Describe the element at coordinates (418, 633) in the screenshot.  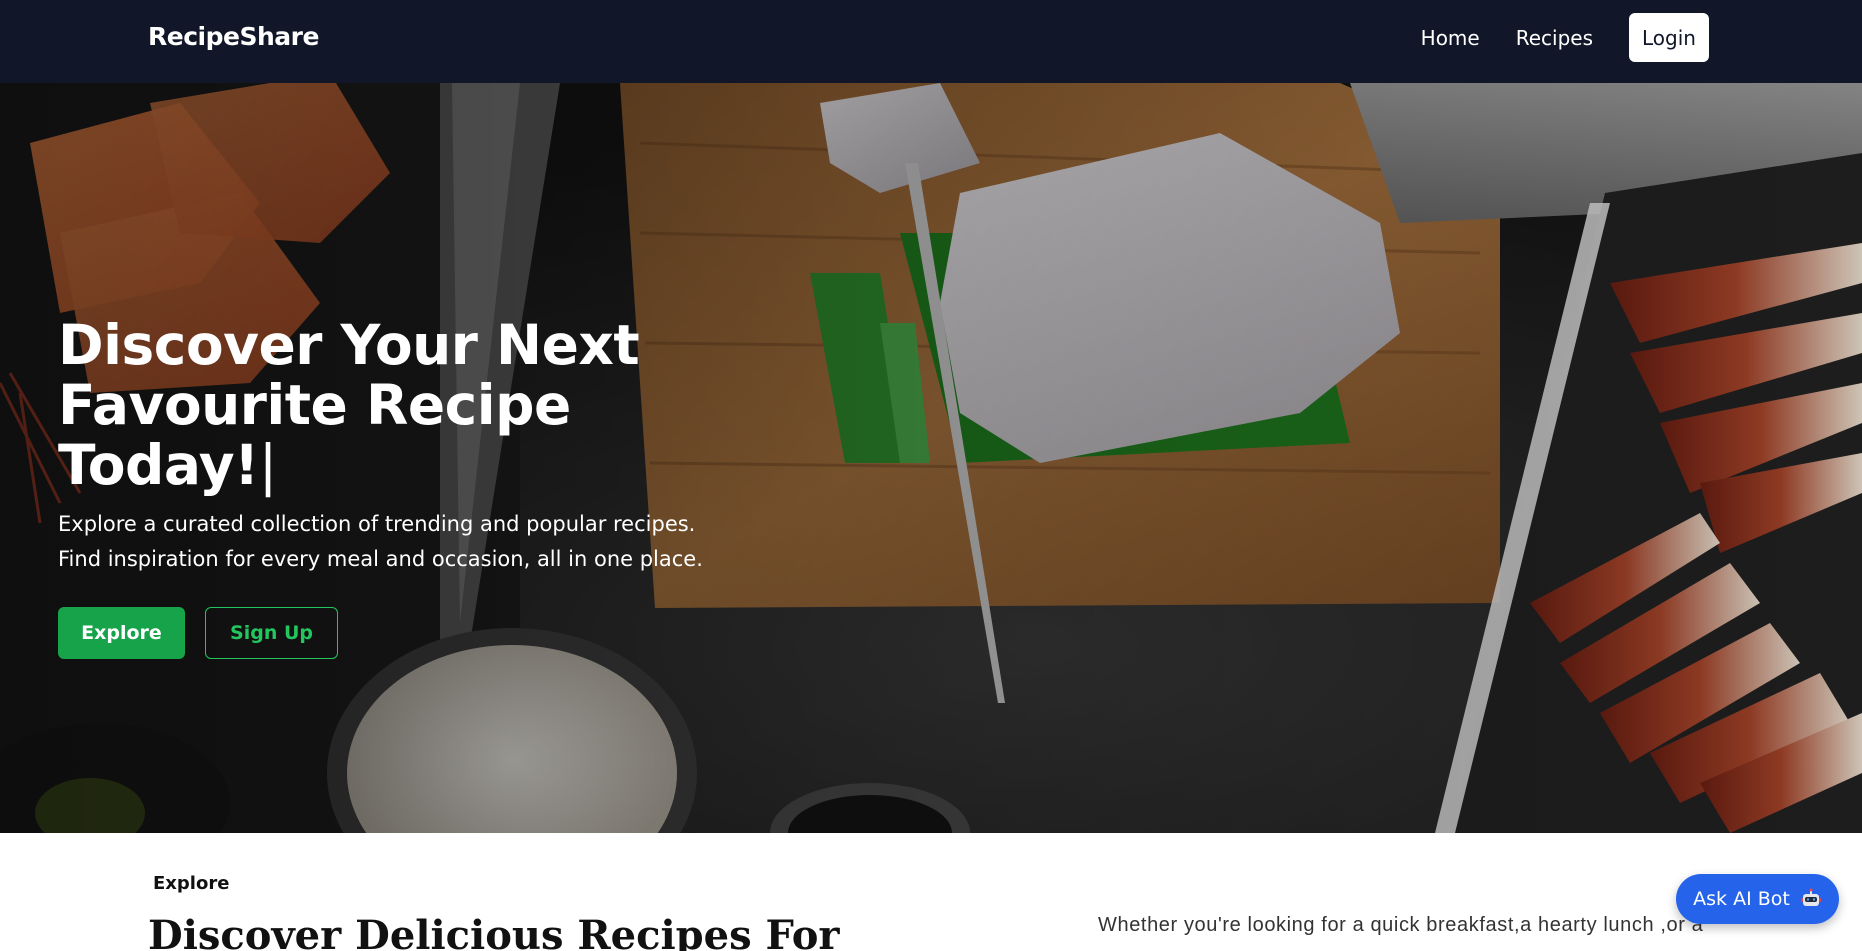
I see `hero-buttons: Explore Sign Up` at that location.